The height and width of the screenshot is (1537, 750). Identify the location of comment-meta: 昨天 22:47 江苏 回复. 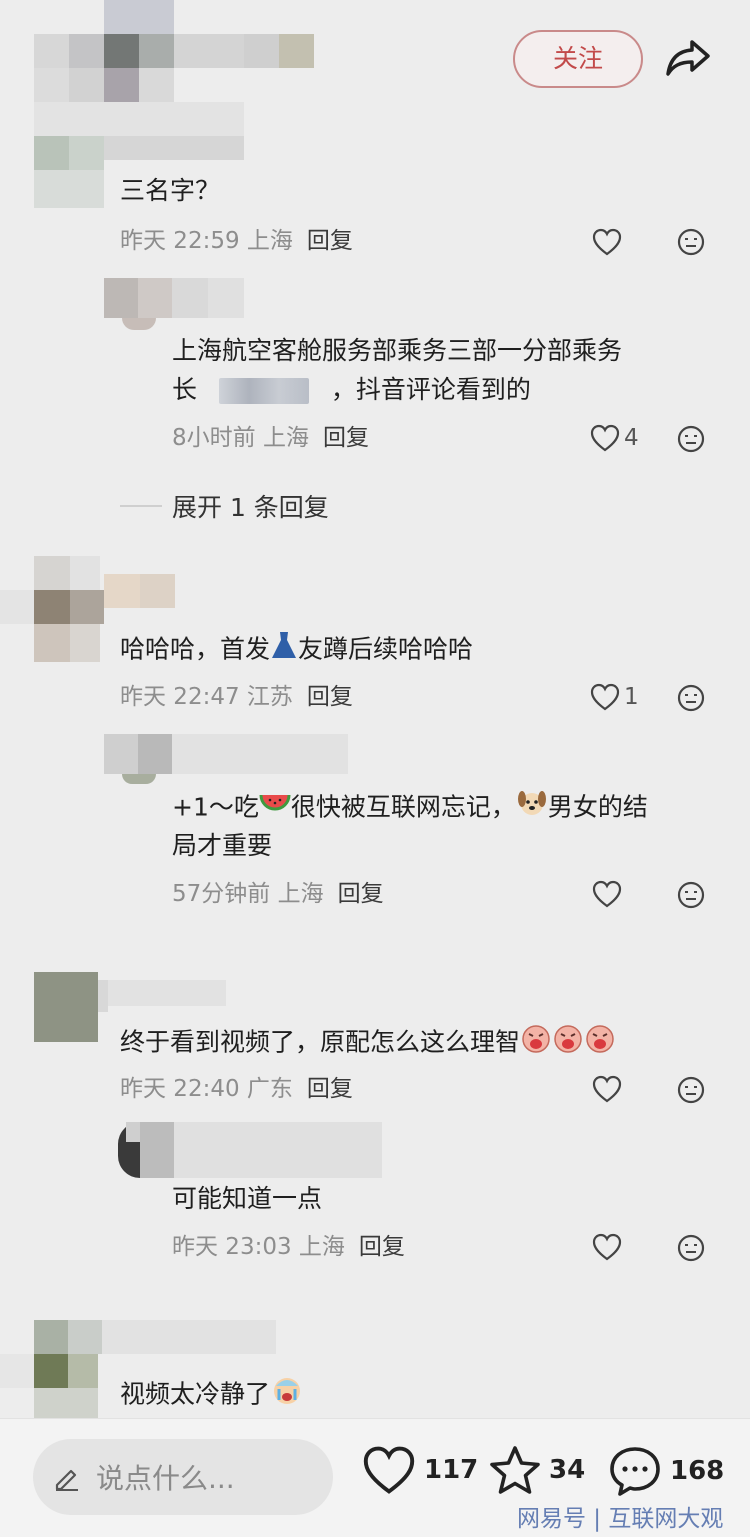
(236, 697).